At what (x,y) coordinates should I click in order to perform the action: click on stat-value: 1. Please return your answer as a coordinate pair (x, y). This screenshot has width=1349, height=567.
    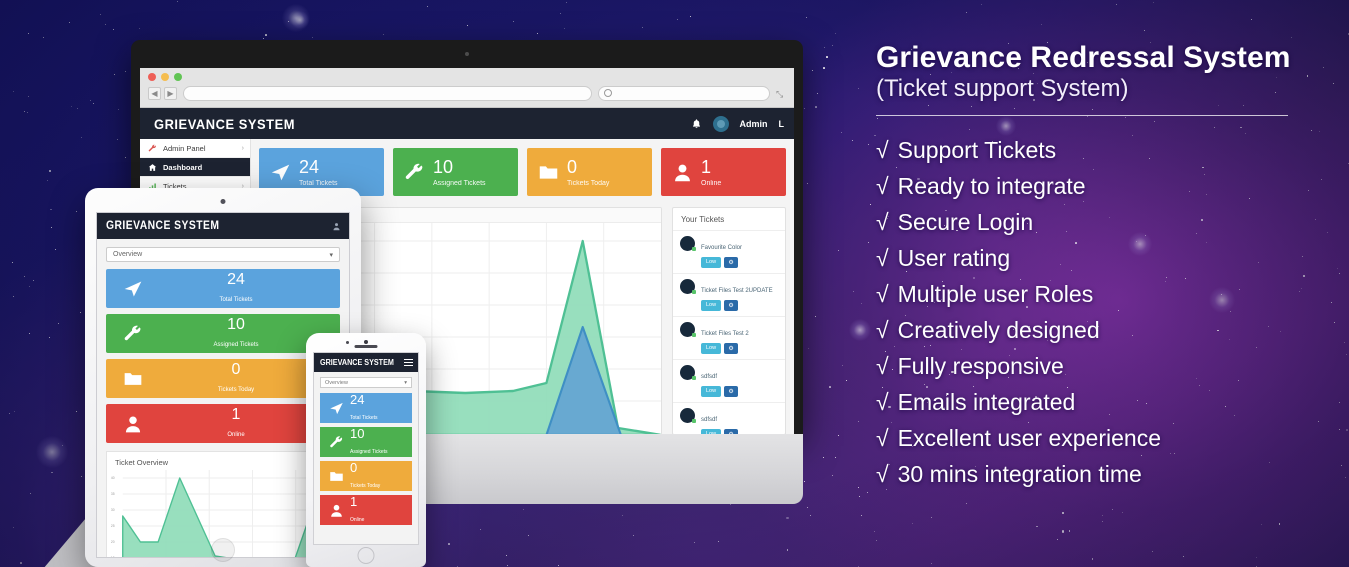
    Looking at the image, I should click on (354, 501).